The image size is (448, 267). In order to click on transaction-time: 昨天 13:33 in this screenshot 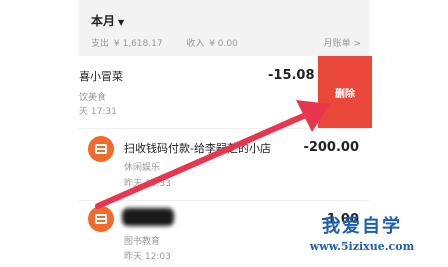, I will do `click(147, 184)`.